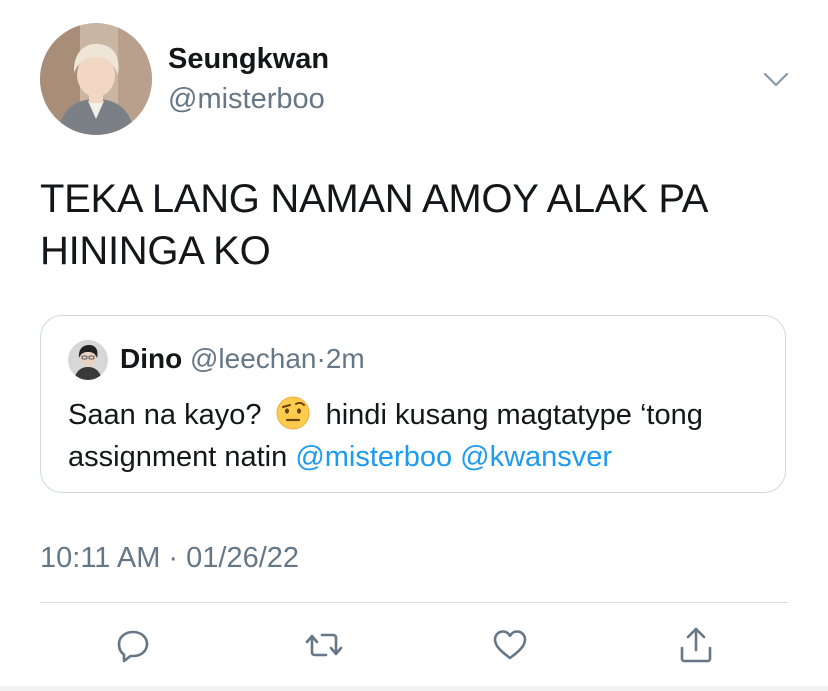 The width and height of the screenshot is (828, 691). What do you see at coordinates (414, 602) in the screenshot?
I see `divider` at bounding box center [414, 602].